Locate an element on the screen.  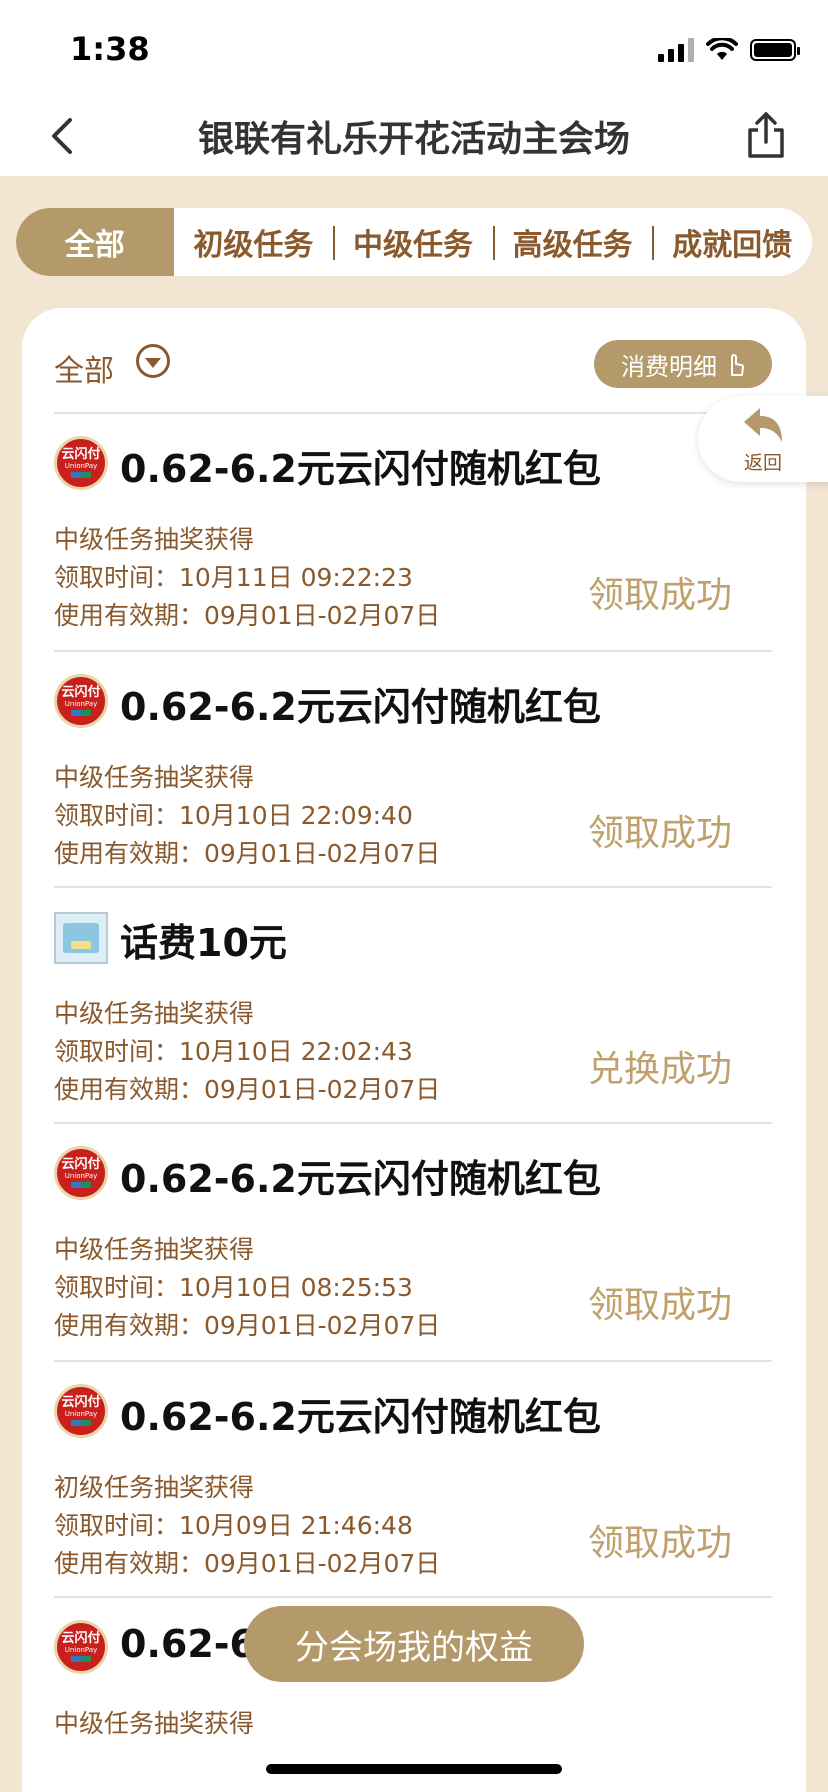
tap-hand-icon is located at coordinates (737, 365).